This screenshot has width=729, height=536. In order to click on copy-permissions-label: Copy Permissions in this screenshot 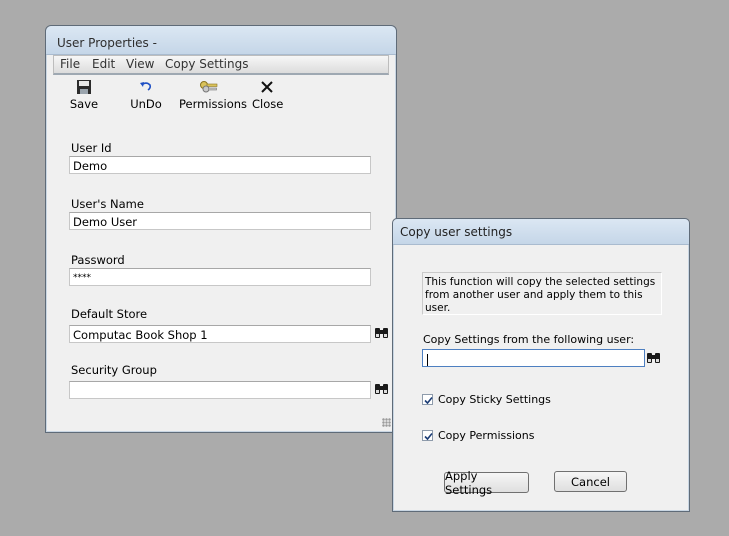, I will do `click(486, 435)`.